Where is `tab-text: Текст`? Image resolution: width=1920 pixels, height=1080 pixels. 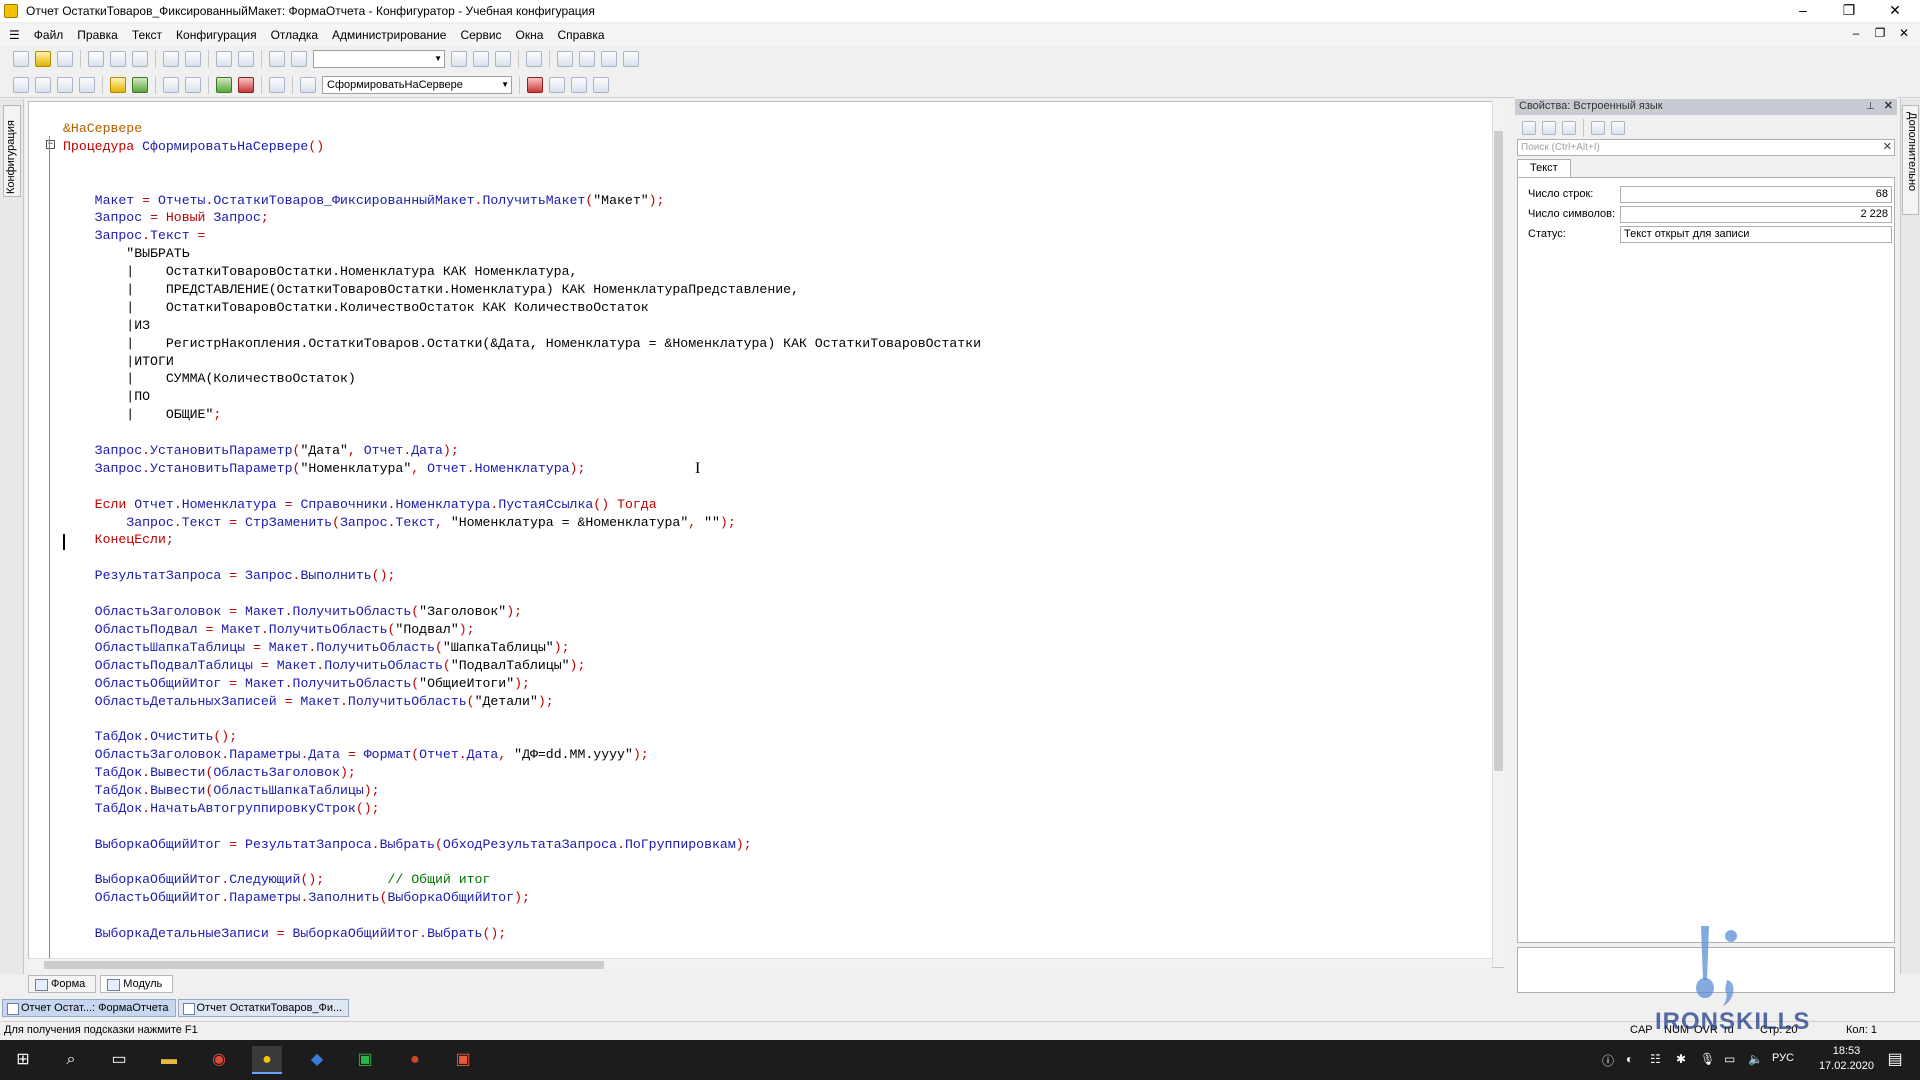
tab-text: Текст is located at coordinates (1544, 168).